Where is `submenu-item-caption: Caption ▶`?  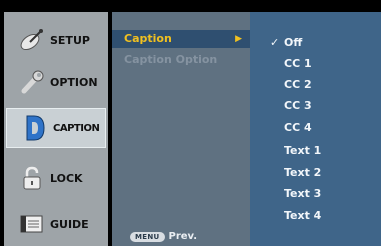
submenu-item-caption: Caption ▶ is located at coordinates (181, 39).